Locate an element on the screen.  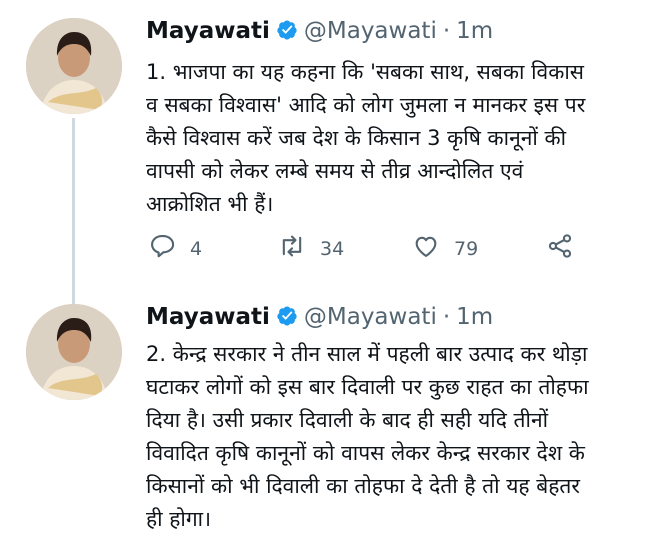
share-button is located at coordinates (560, 248).